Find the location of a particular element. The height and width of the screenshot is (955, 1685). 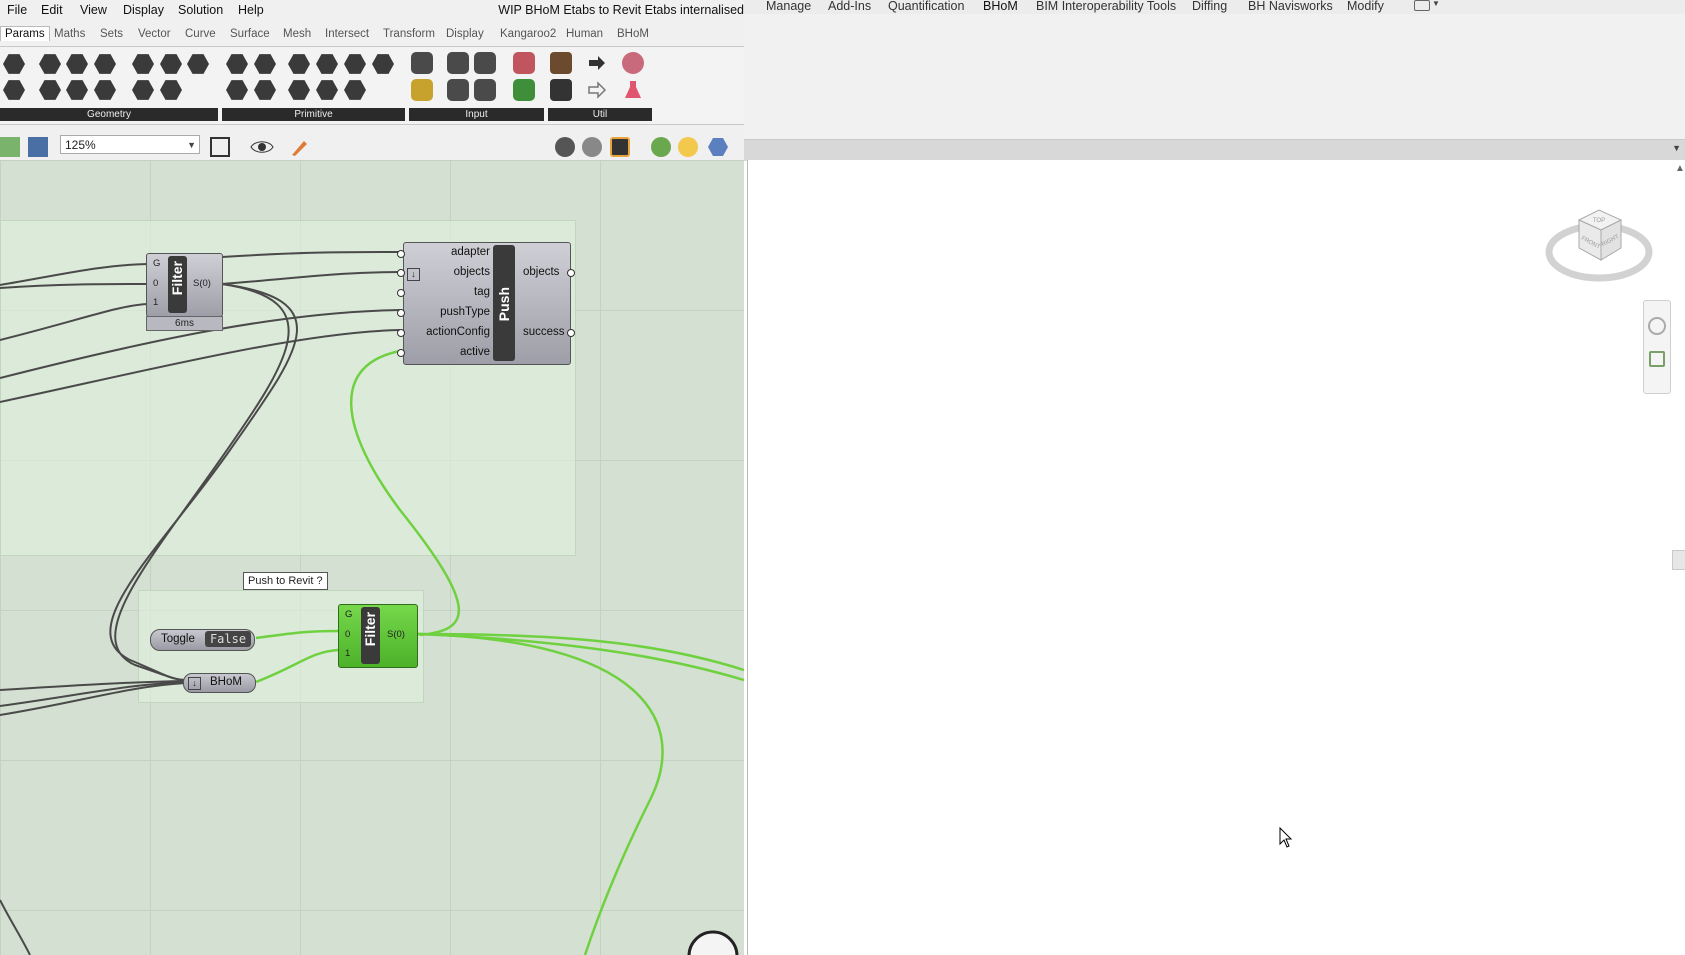

boolean-param-icon is located at coordinates (237, 64).